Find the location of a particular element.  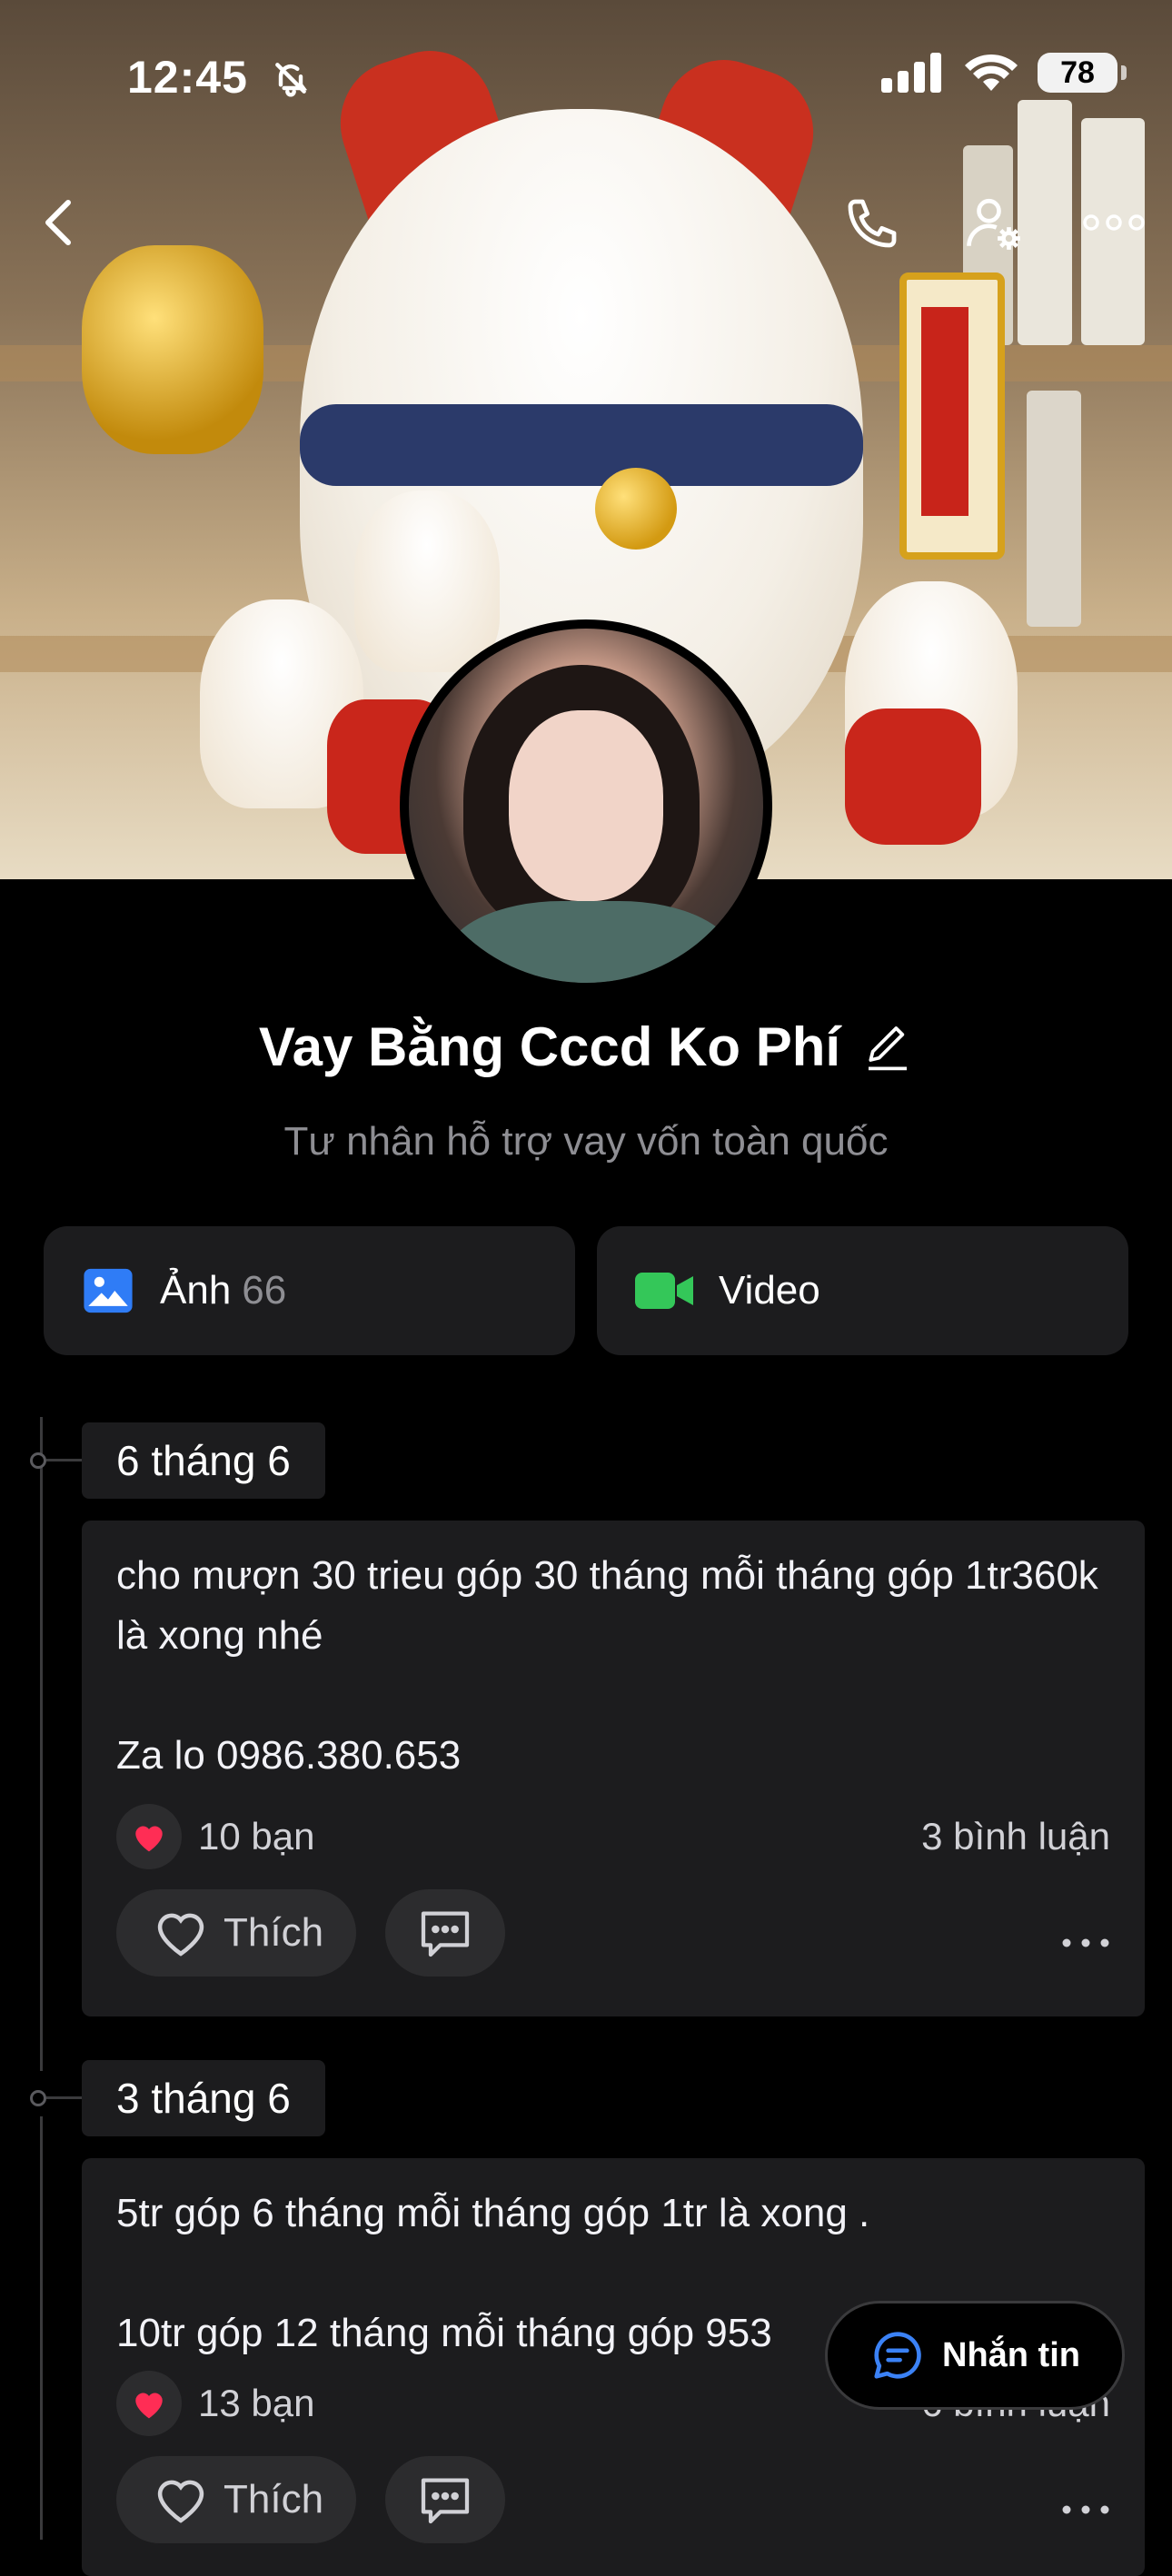

cover-cat-bell is located at coordinates (636, 509).